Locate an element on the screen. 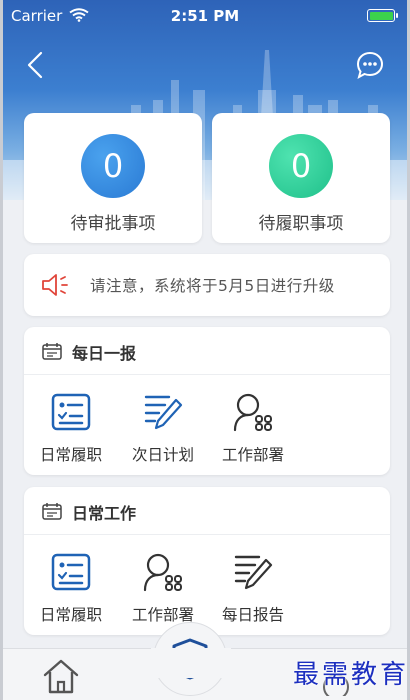 This screenshot has height=700, width=410. pending-approval-count: 0 is located at coordinates (113, 166).